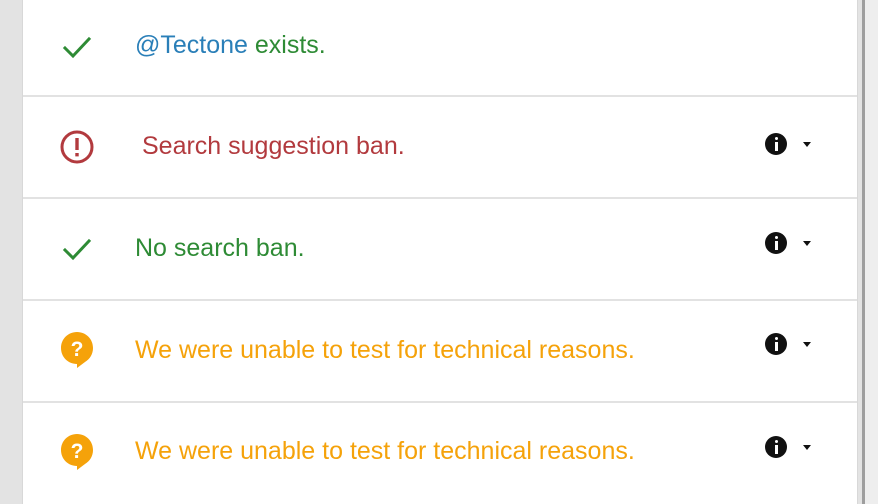 This screenshot has width=878, height=504. Describe the element at coordinates (191, 45) in the screenshot. I see `username-link: @Tectone` at that location.